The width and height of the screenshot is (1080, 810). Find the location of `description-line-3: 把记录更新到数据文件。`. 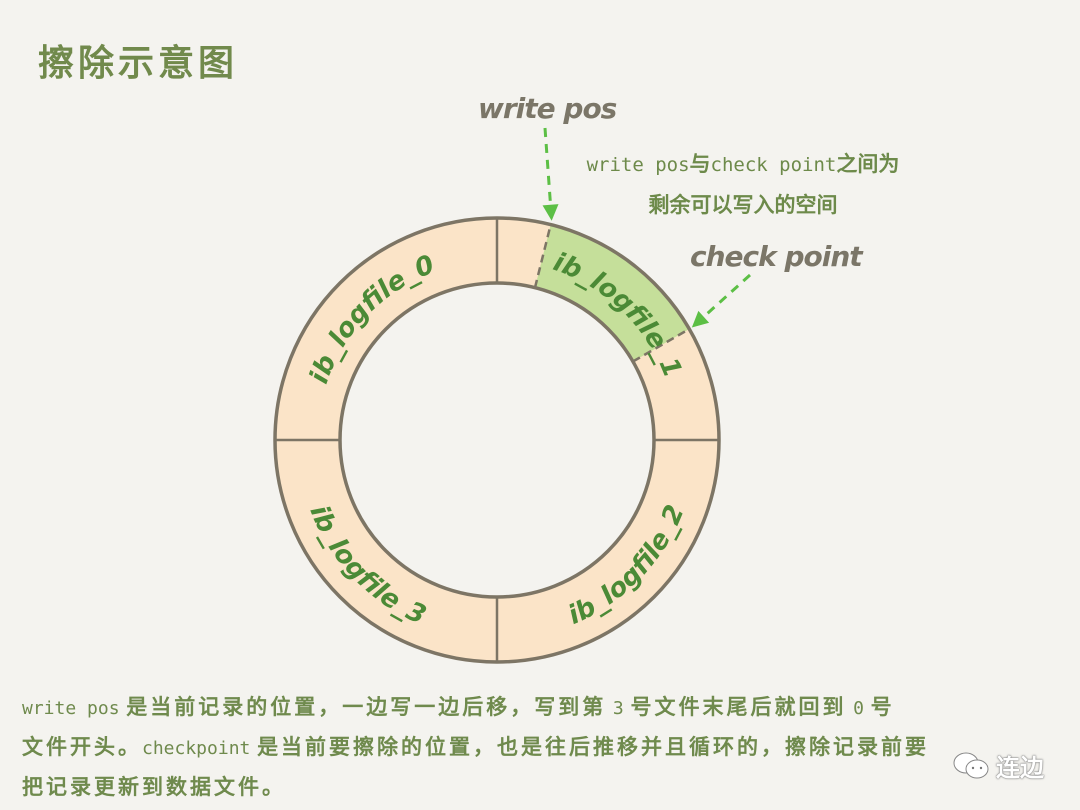

description-line-3: 把记录更新到数据文件。 is located at coordinates (542, 787).